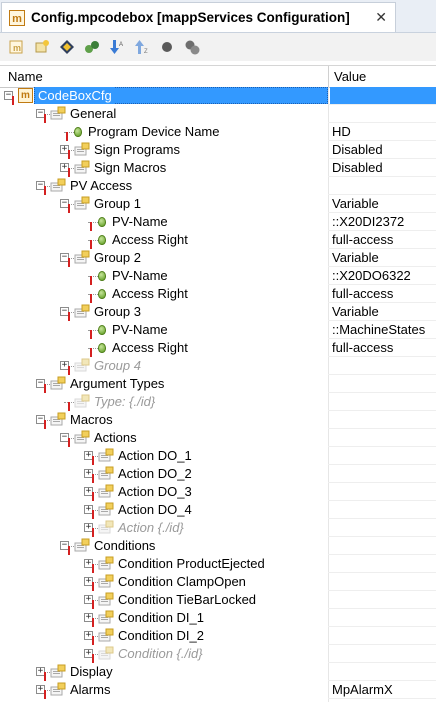  I want to click on move-icon, so click(67, 47).